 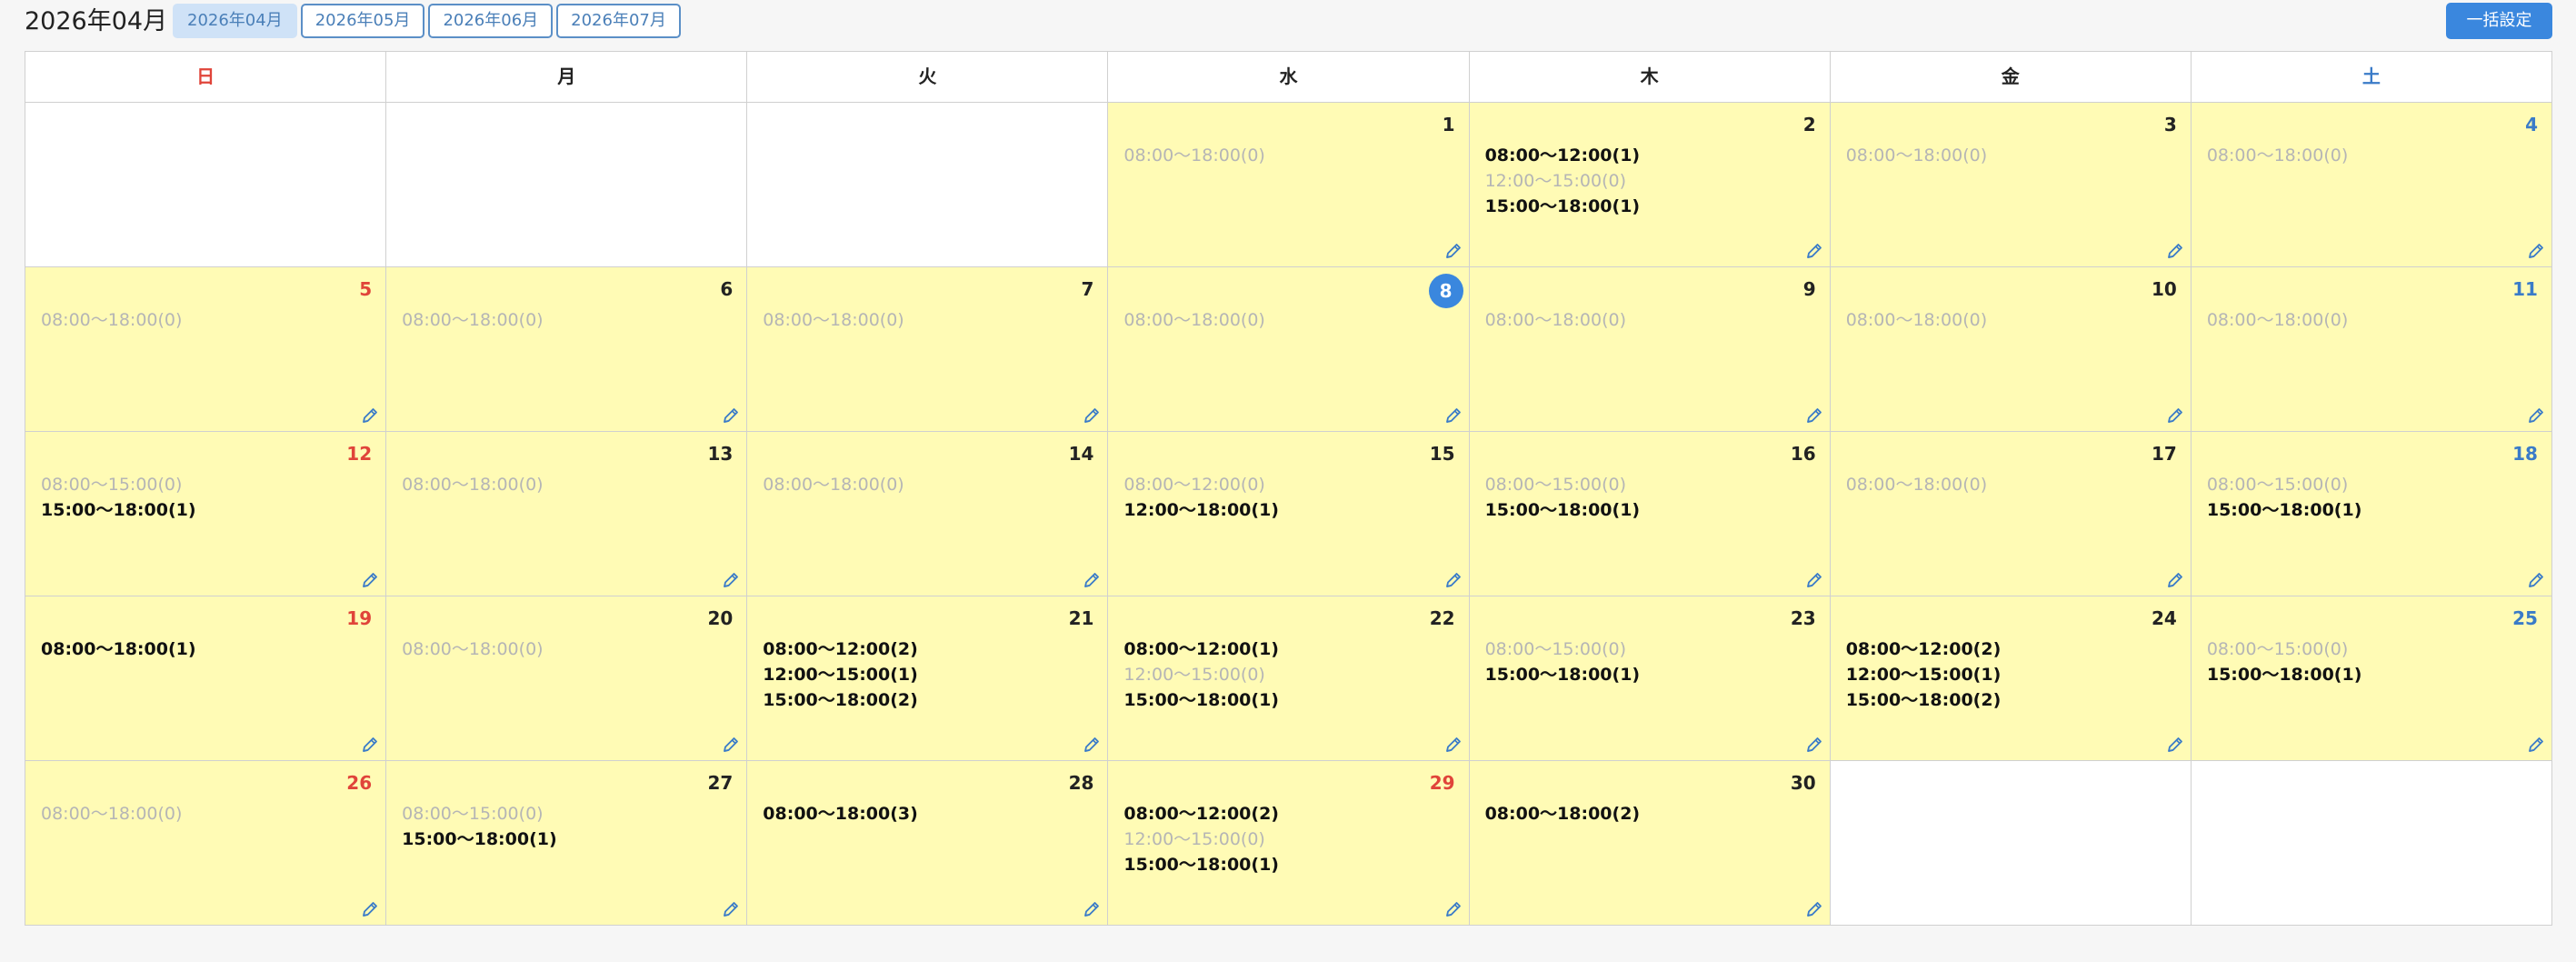 What do you see at coordinates (2011, 350) in the screenshot?
I see `calendar-day-cell: 10 08:00〜18:00(0)` at bounding box center [2011, 350].